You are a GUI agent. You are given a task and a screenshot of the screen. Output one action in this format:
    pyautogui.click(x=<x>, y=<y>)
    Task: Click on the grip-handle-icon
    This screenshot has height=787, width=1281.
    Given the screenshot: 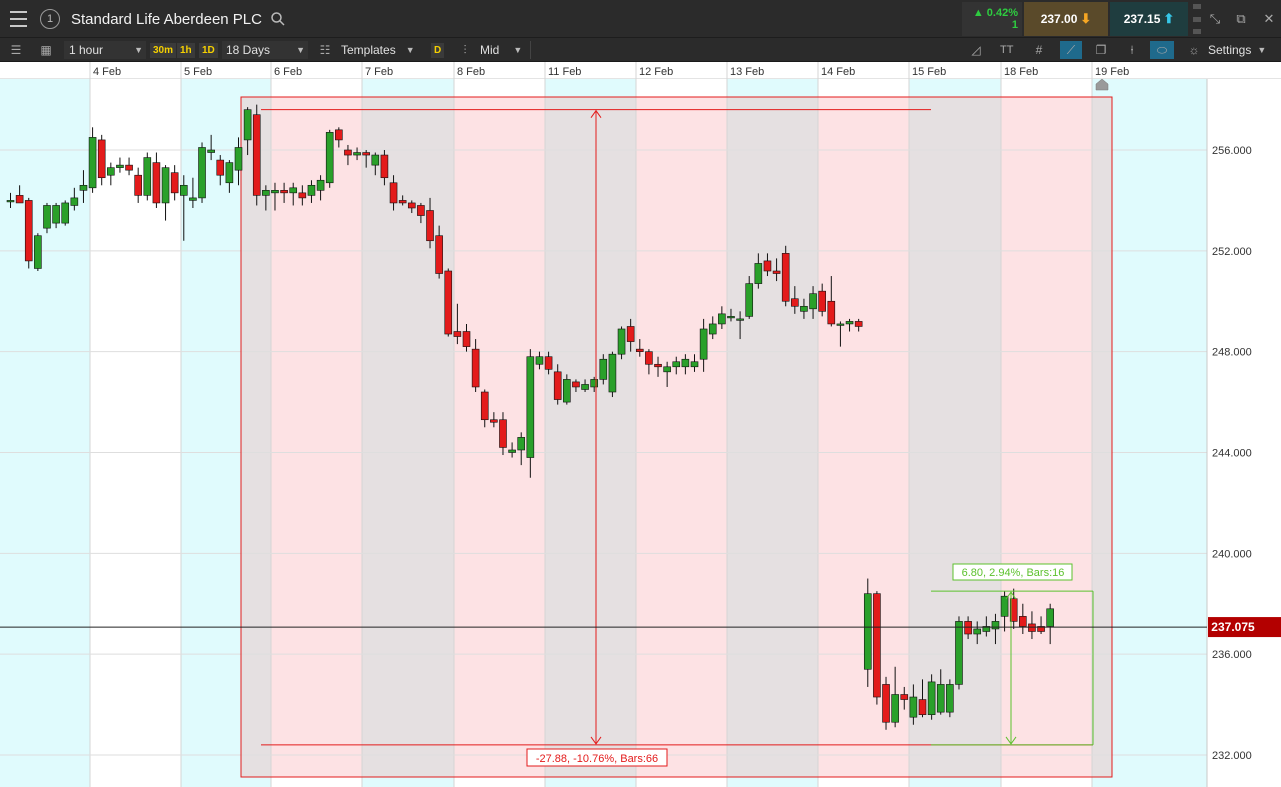 What is the action you would take?
    pyautogui.click(x=1197, y=19)
    